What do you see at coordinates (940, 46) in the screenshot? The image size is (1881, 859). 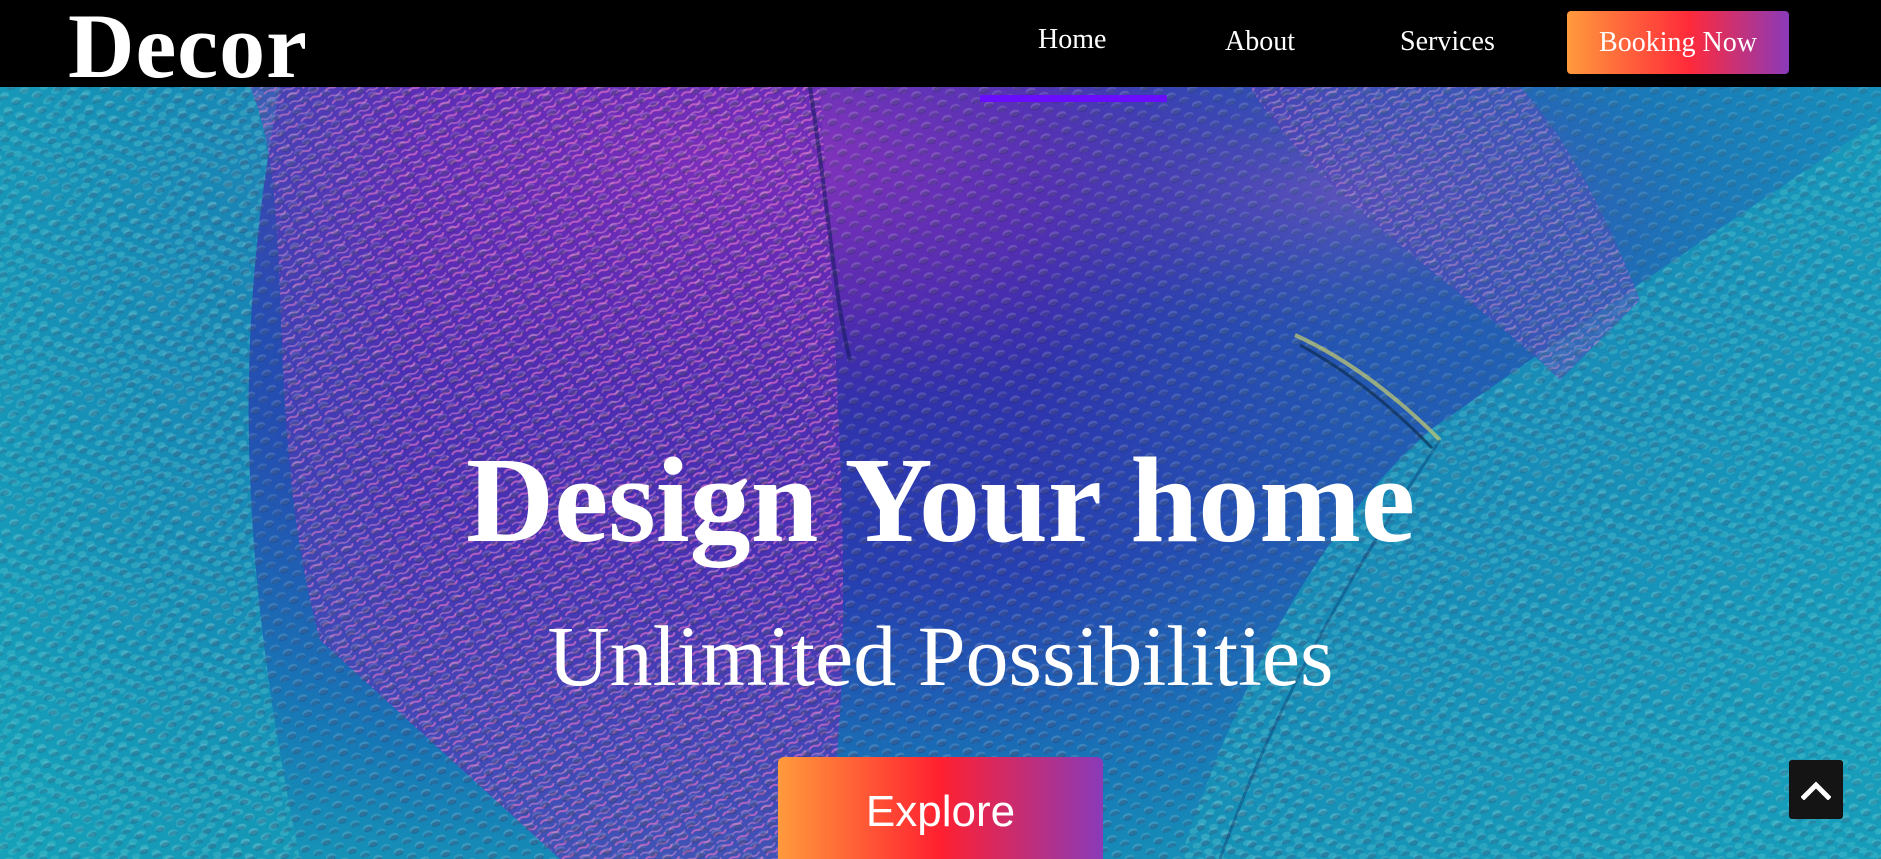 I see `navbar: Decor Home About Services Booking Now` at bounding box center [940, 46].